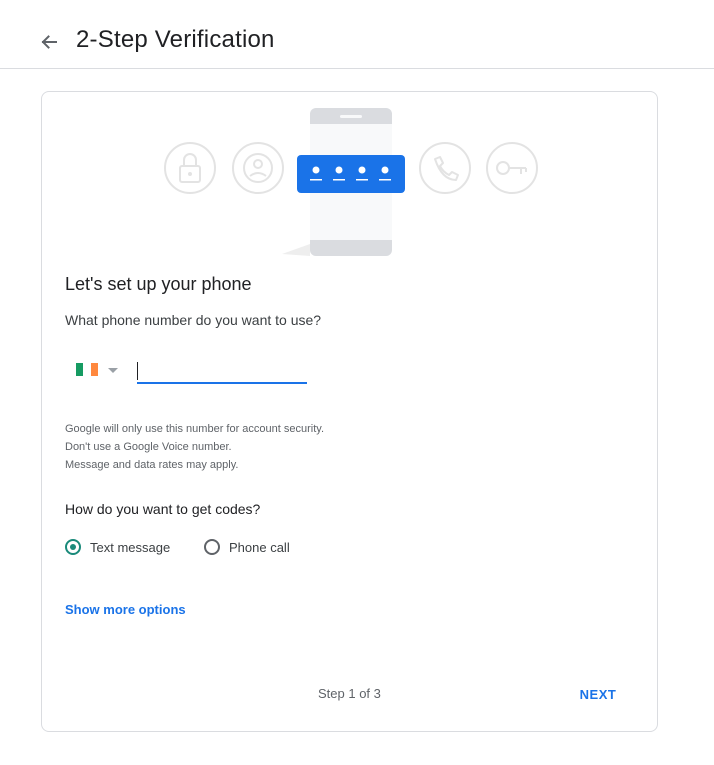  I want to click on radio-unchecked-icon, so click(212, 547).